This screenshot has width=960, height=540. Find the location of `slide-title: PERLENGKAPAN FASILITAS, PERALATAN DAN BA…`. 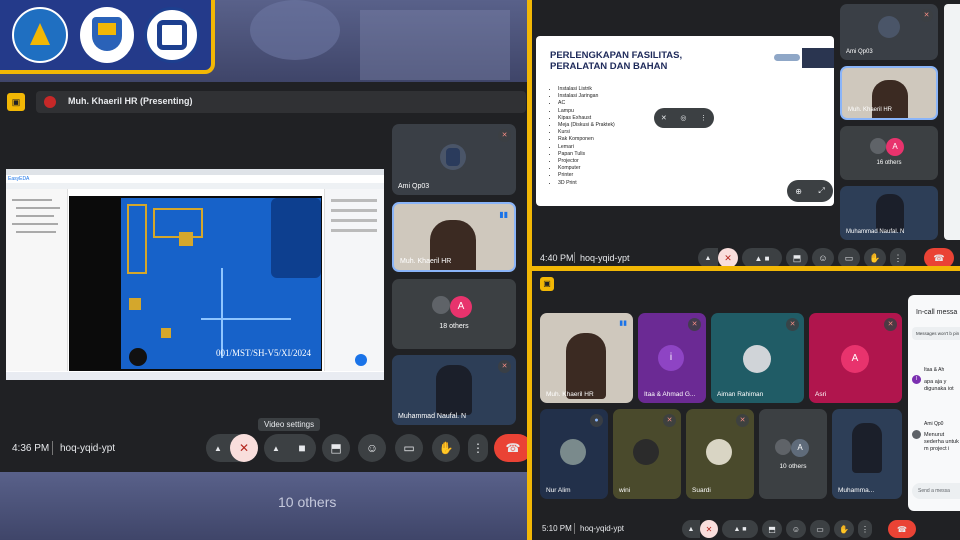

slide-title: PERLENGKAPAN FASILITAS, PERALATAN DAN BA… is located at coordinates (616, 61).